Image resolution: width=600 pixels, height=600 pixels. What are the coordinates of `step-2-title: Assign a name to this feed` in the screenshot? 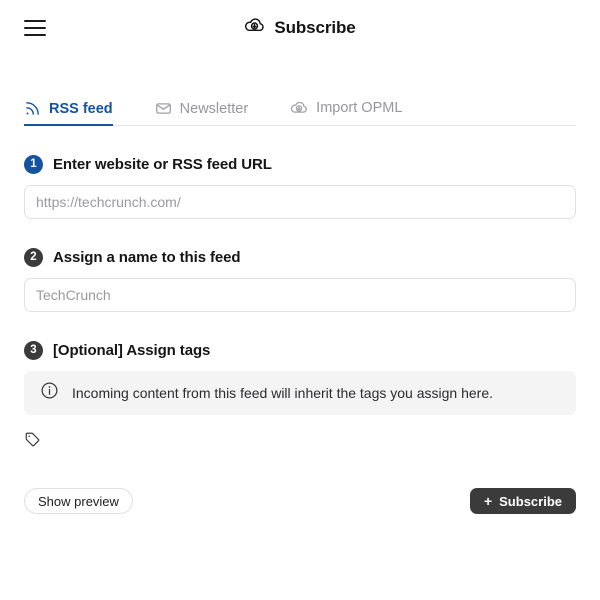 It's located at (147, 257).